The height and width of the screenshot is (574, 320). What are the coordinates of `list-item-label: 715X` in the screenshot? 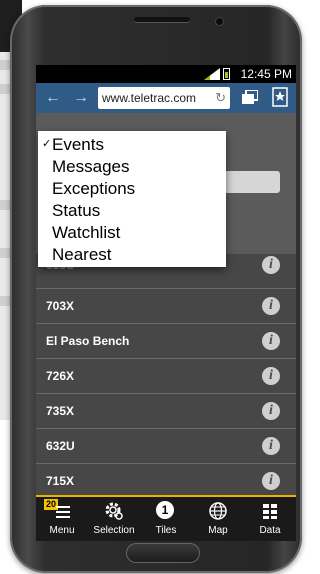 It's located at (60, 481).